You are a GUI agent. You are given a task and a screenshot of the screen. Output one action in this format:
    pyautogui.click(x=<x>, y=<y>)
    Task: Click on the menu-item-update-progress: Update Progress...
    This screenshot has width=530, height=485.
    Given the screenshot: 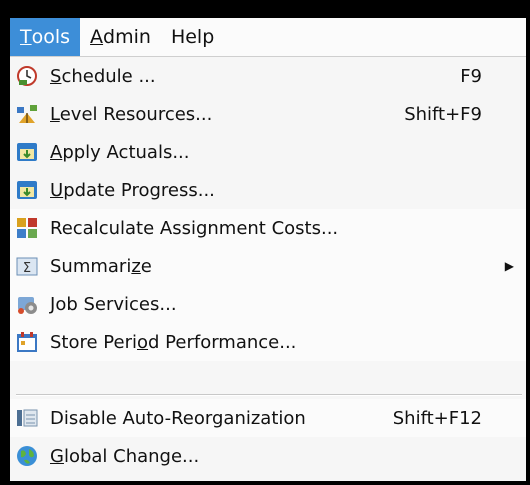 What is the action you would take?
    pyautogui.click(x=268, y=190)
    